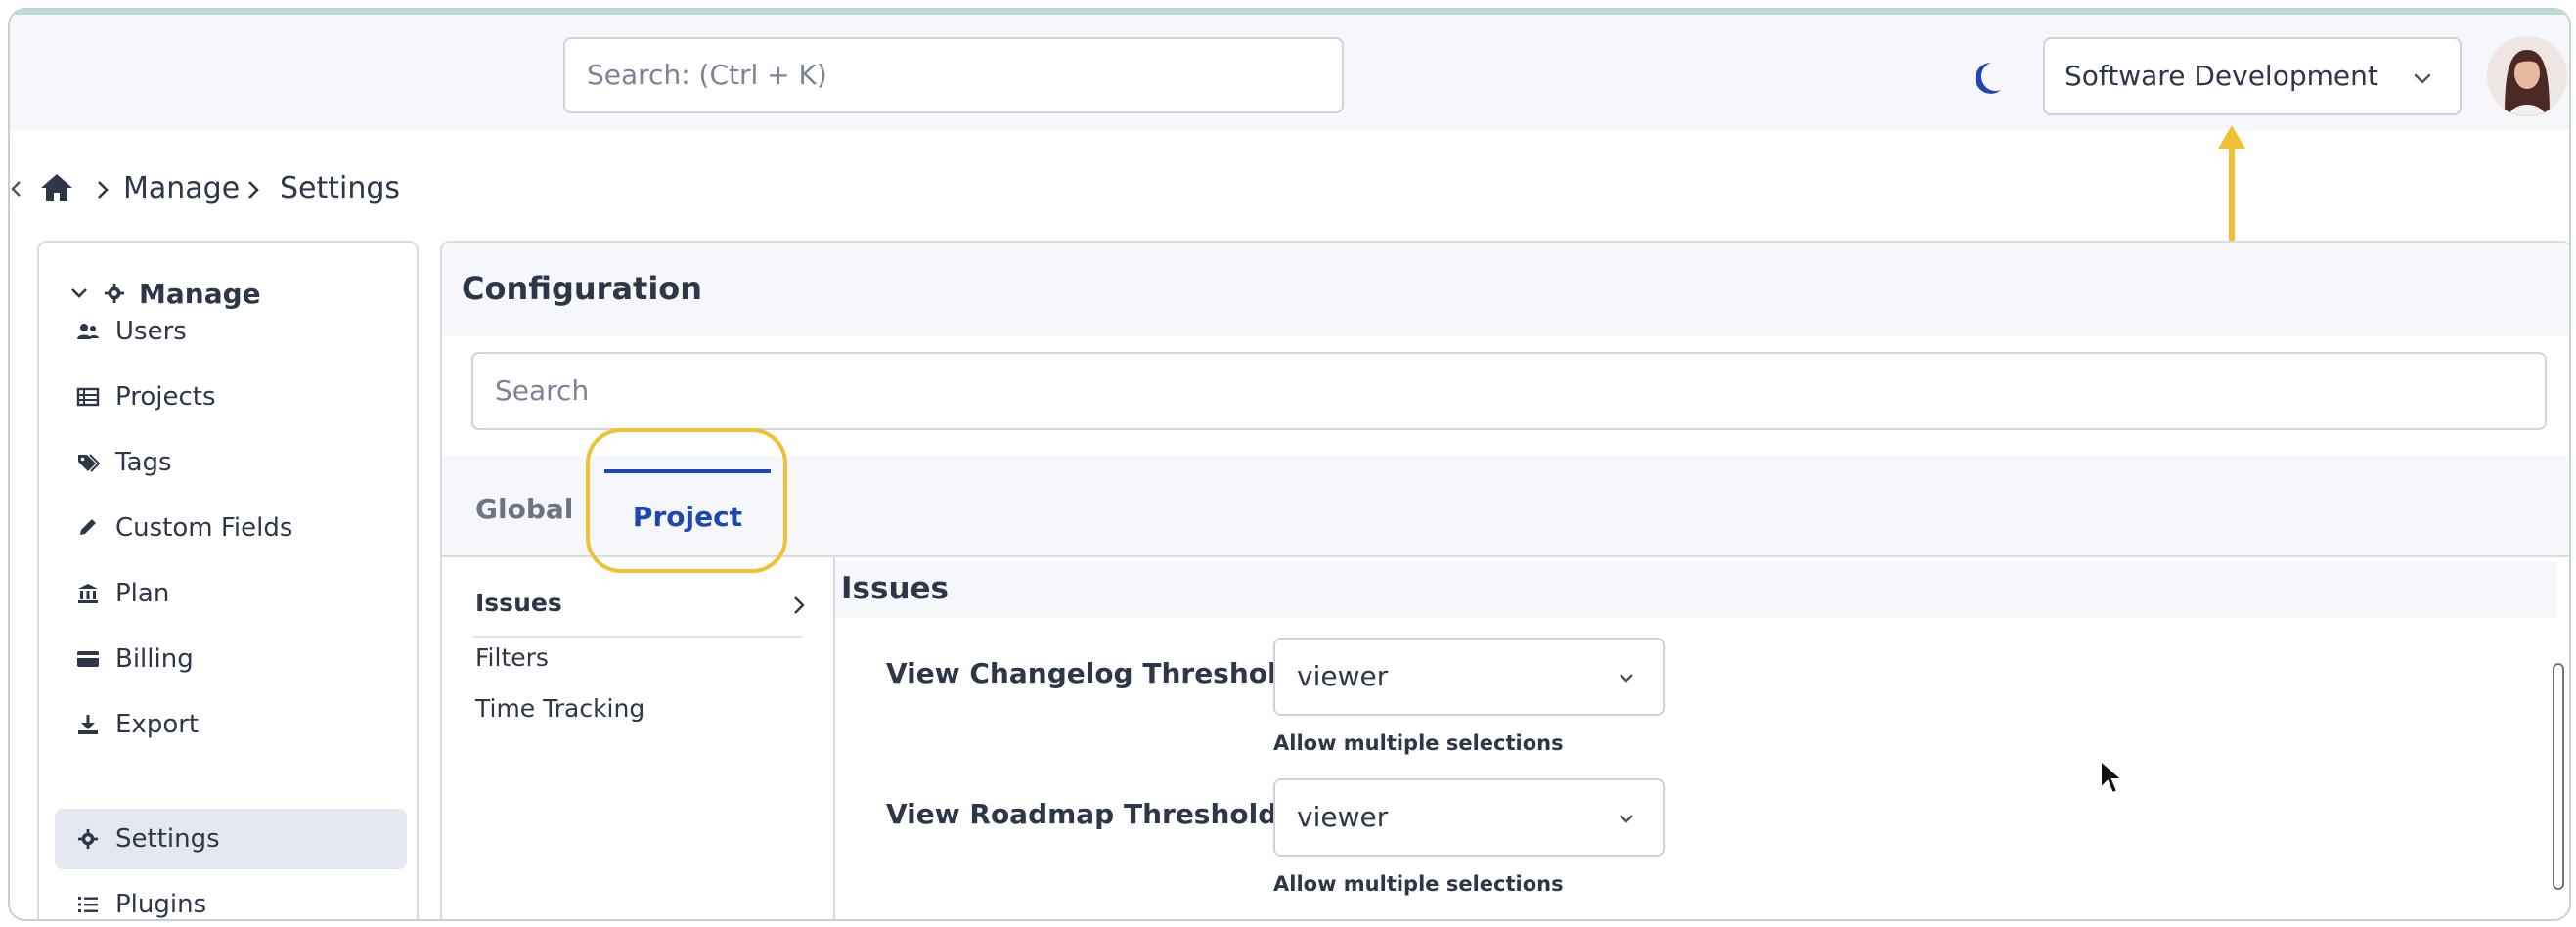 Image resolution: width=2576 pixels, height=927 pixels. I want to click on subnav-item-filters: Filters, so click(512, 657).